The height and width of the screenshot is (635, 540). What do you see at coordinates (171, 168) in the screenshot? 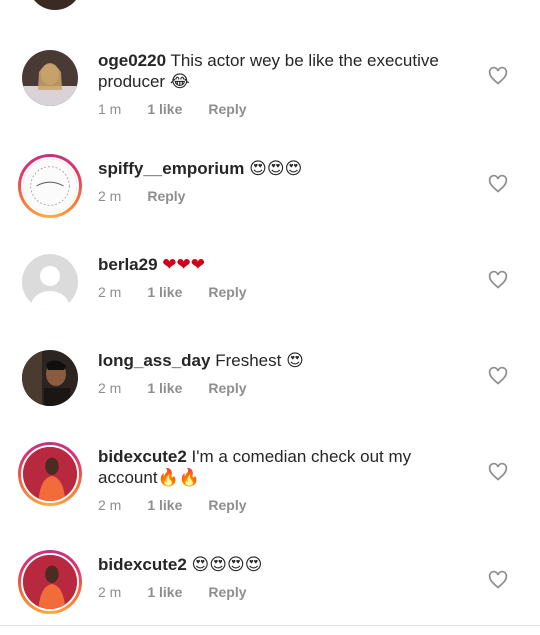
I see `comment-username: spiffy__emporium` at bounding box center [171, 168].